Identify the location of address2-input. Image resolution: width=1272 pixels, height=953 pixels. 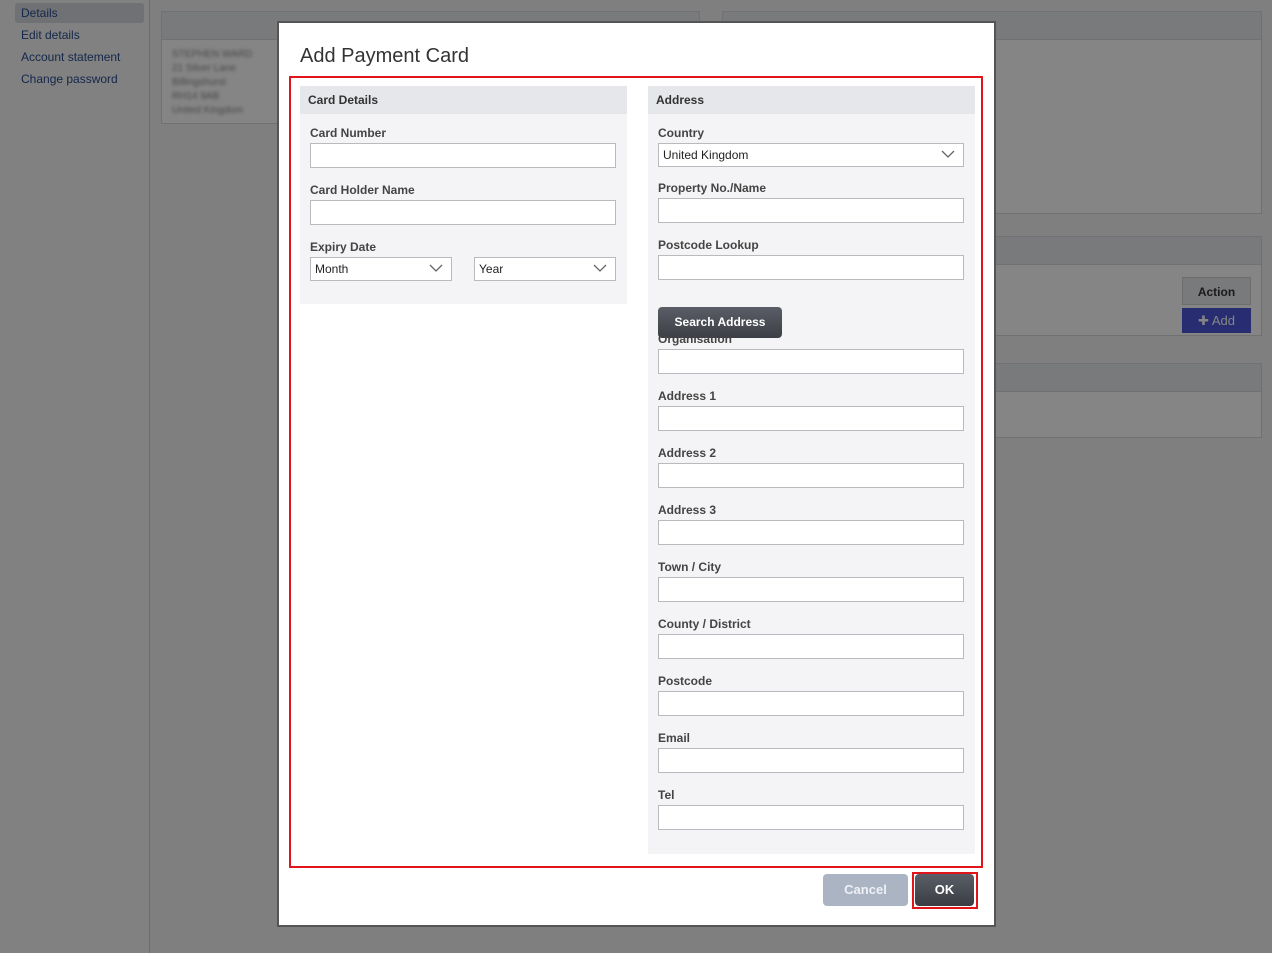
(811, 475).